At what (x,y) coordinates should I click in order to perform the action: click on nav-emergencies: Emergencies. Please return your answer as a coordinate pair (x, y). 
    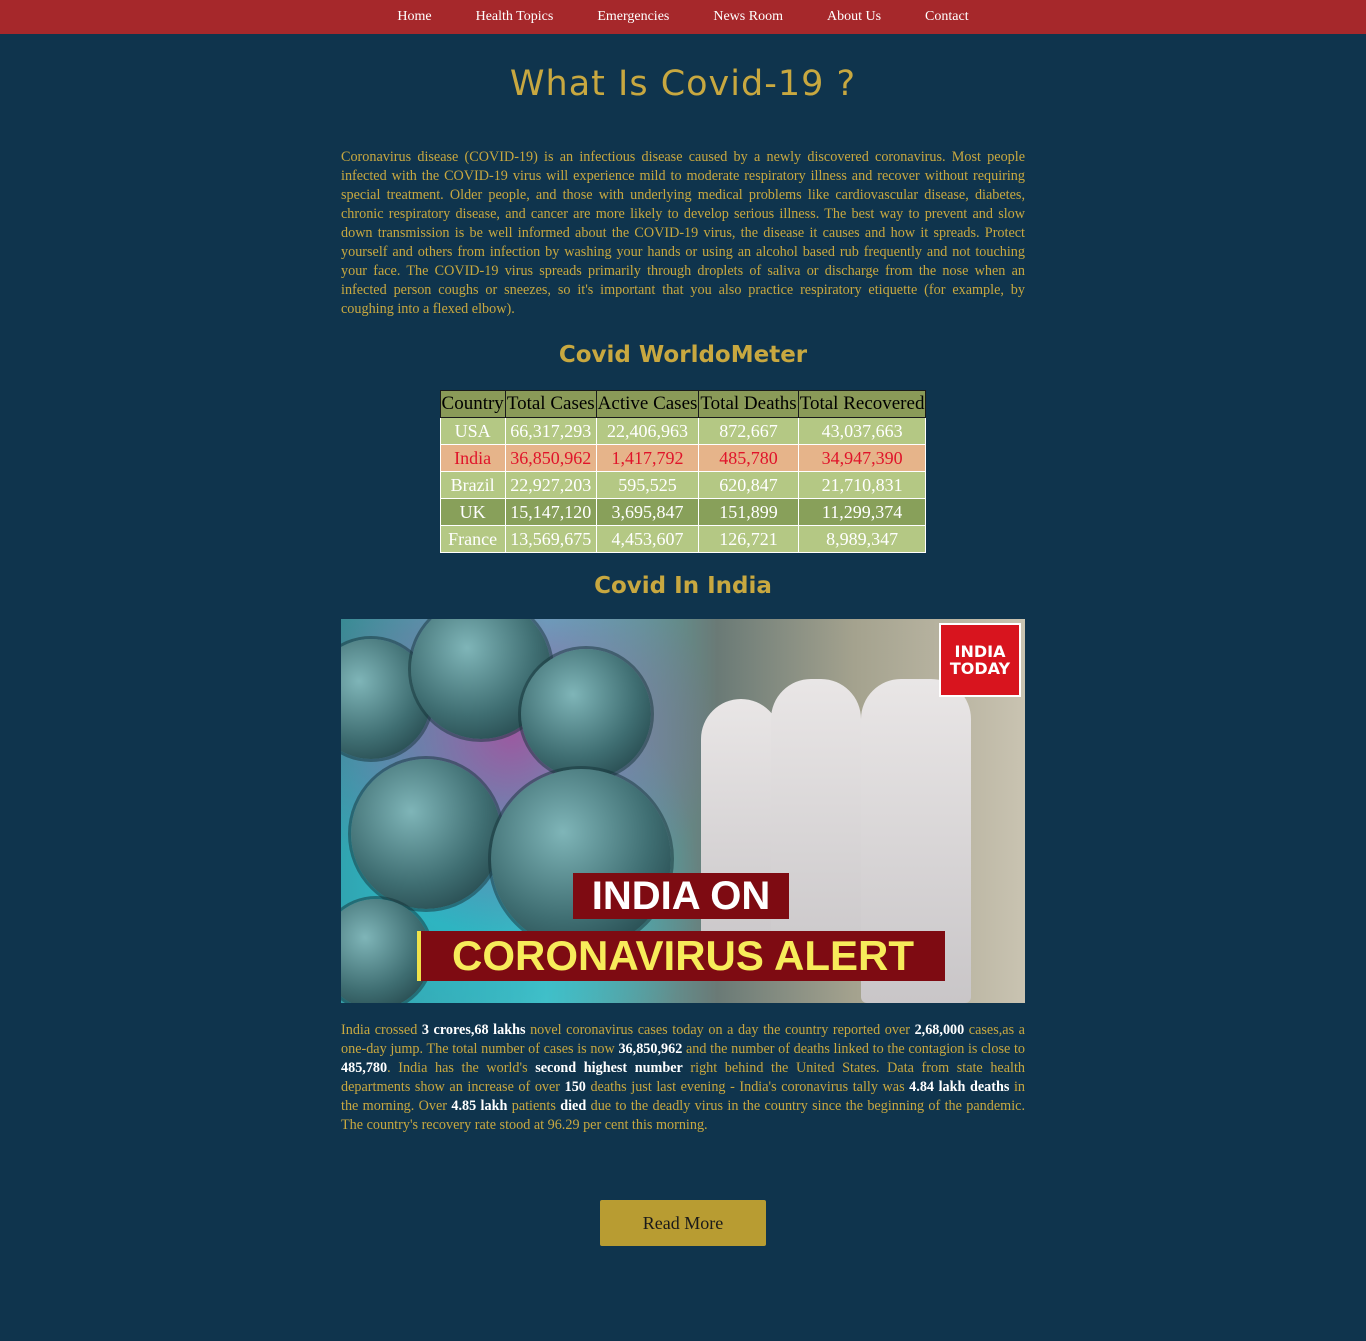
    Looking at the image, I should click on (633, 17).